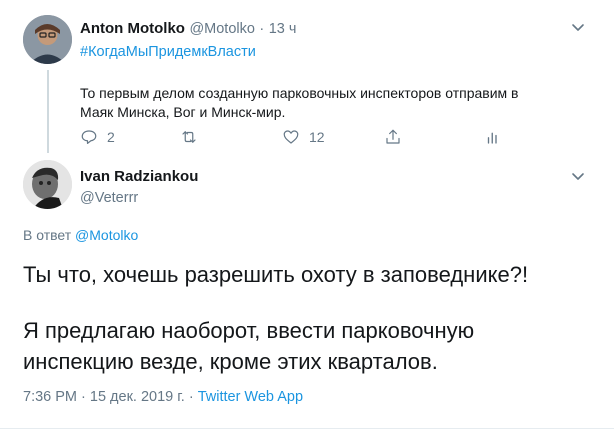 This screenshot has width=614, height=432. What do you see at coordinates (168, 52) in the screenshot?
I see `hashtag-link: #КогдаМыПридемкВласти` at bounding box center [168, 52].